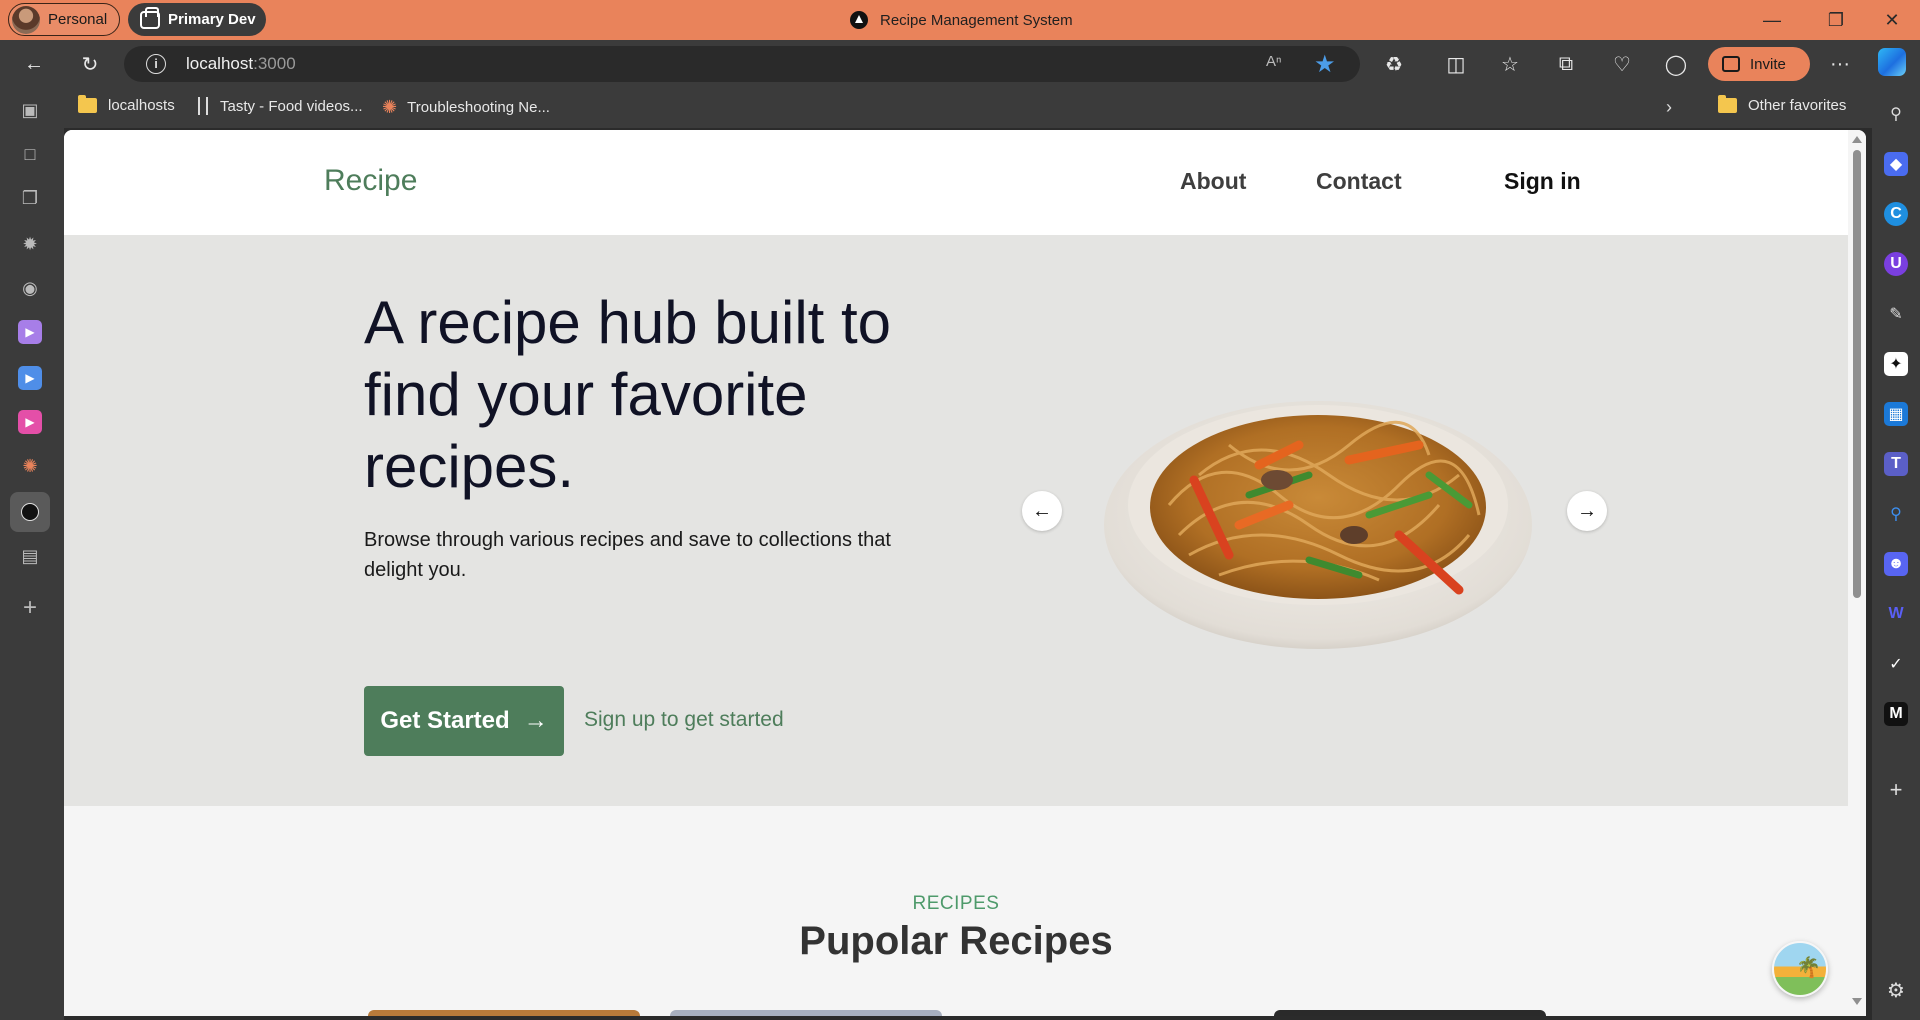 Image resolution: width=1920 pixels, height=1020 pixels. Describe the element at coordinates (30, 607) in the screenshot. I see `new-tab-plus-icon: +` at that location.